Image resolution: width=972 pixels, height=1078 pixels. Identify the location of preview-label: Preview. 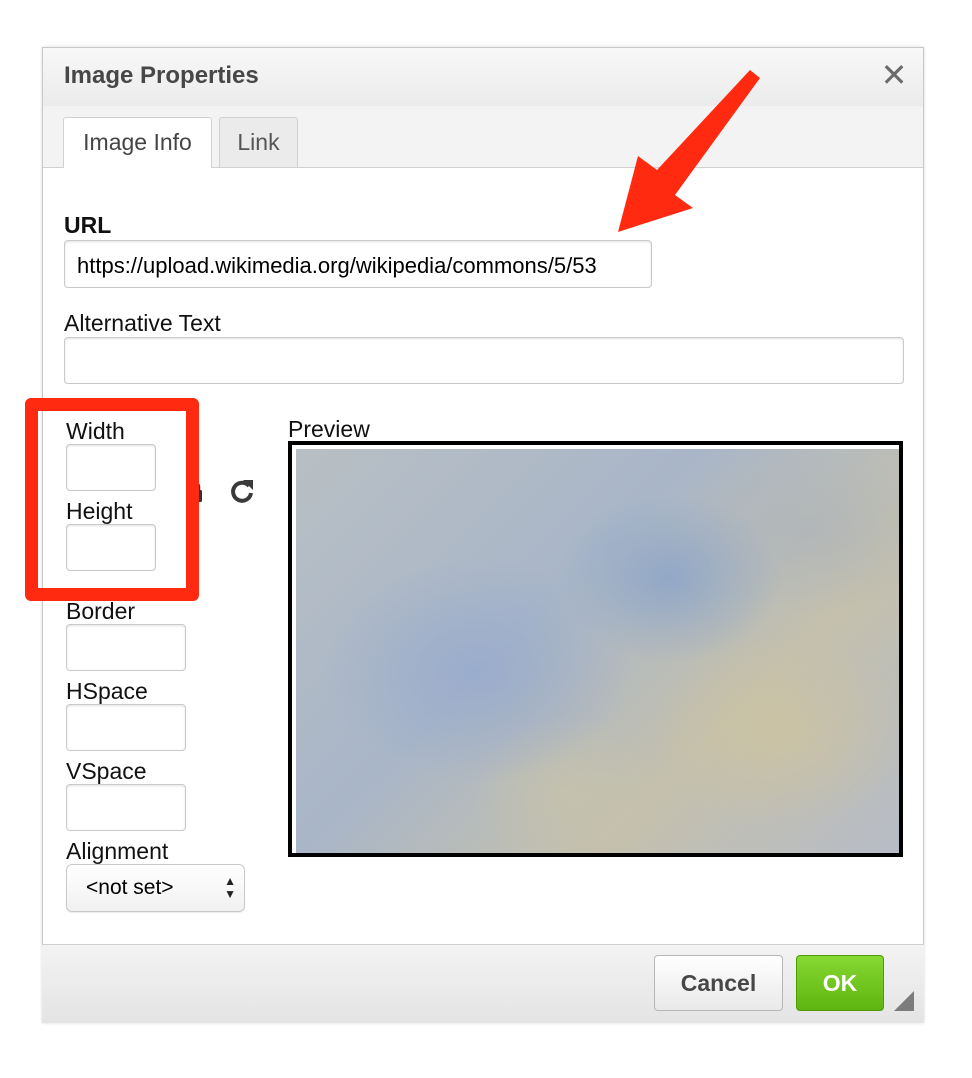
(329, 429).